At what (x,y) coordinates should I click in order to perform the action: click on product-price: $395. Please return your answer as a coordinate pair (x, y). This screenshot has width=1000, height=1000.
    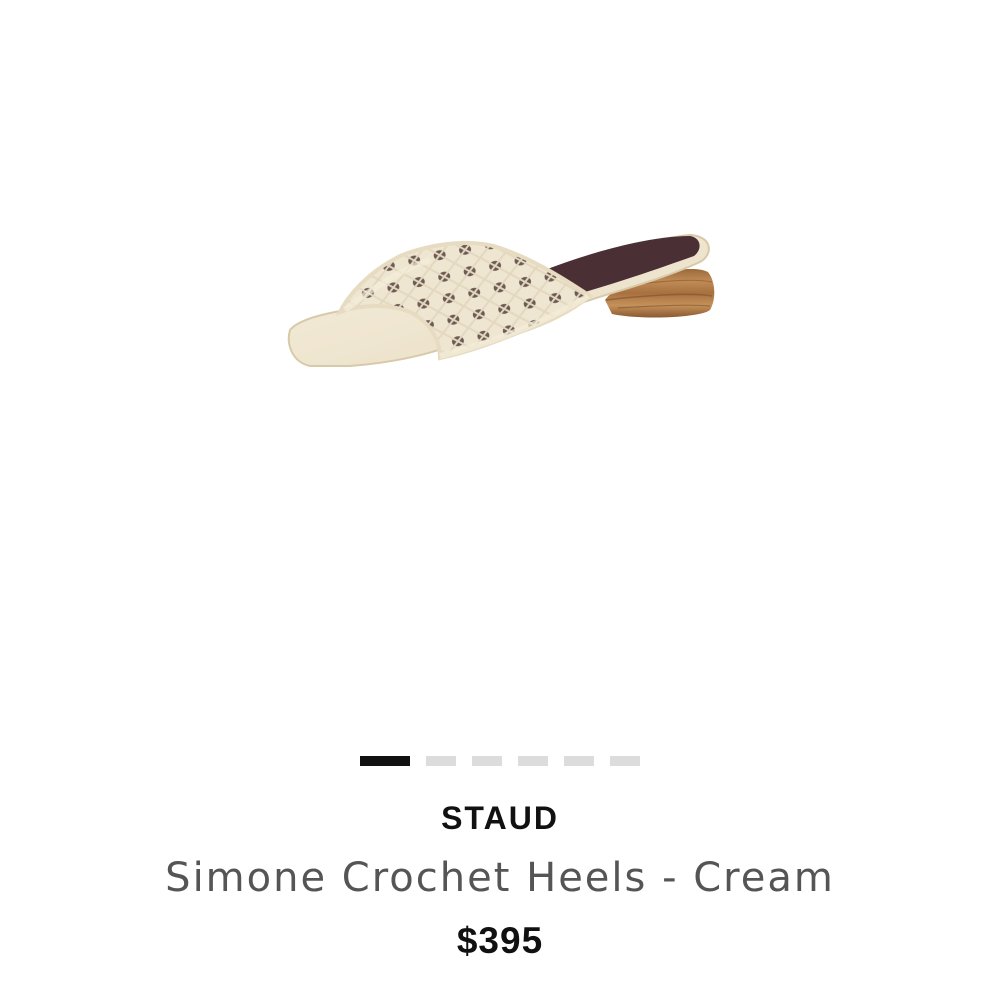
    Looking at the image, I should click on (500, 940).